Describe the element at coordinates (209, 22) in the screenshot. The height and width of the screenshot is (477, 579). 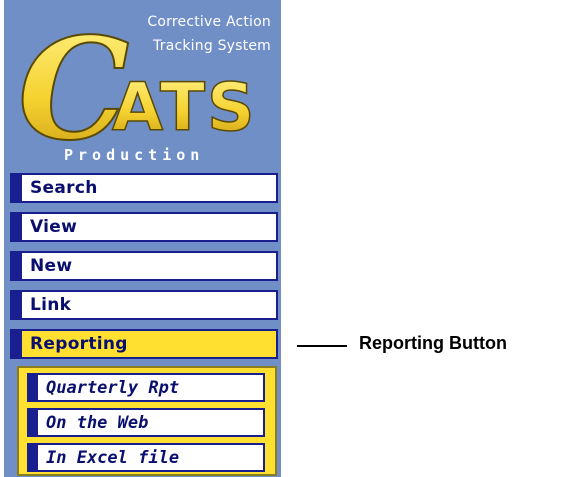
I see `system-name-line1: Corrective Action` at that location.